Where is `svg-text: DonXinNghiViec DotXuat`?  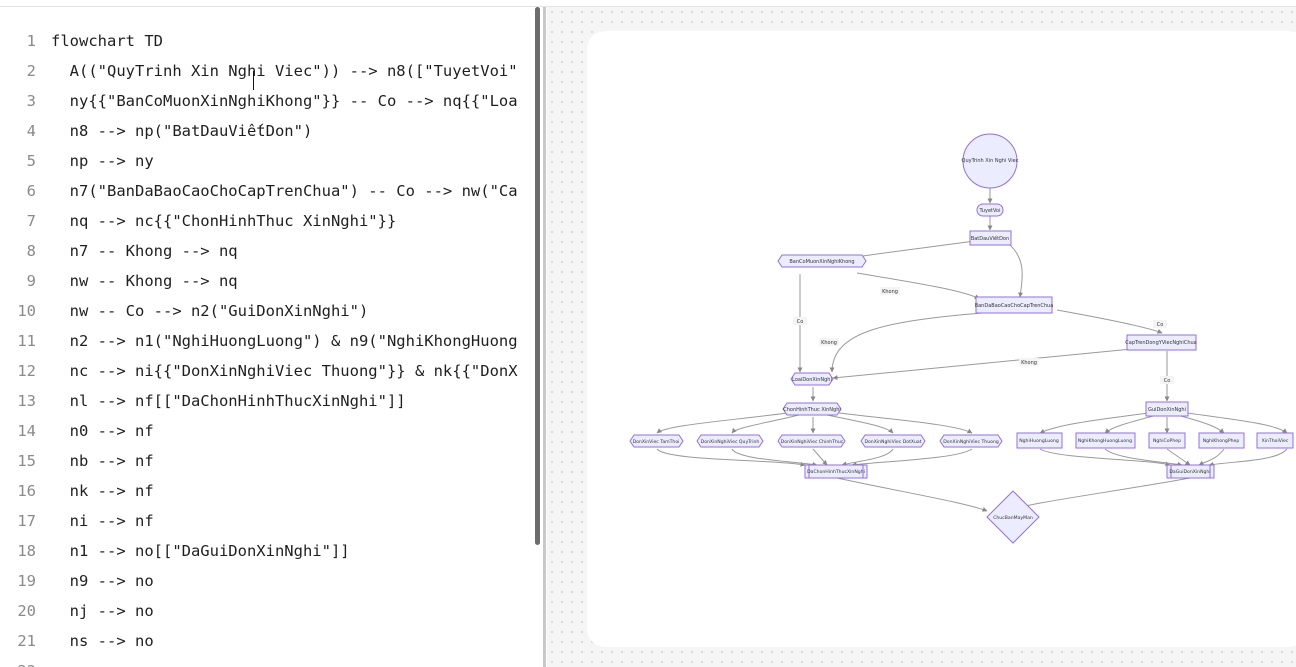
svg-text: DonXinNghiViec DotXuat is located at coordinates (892, 442).